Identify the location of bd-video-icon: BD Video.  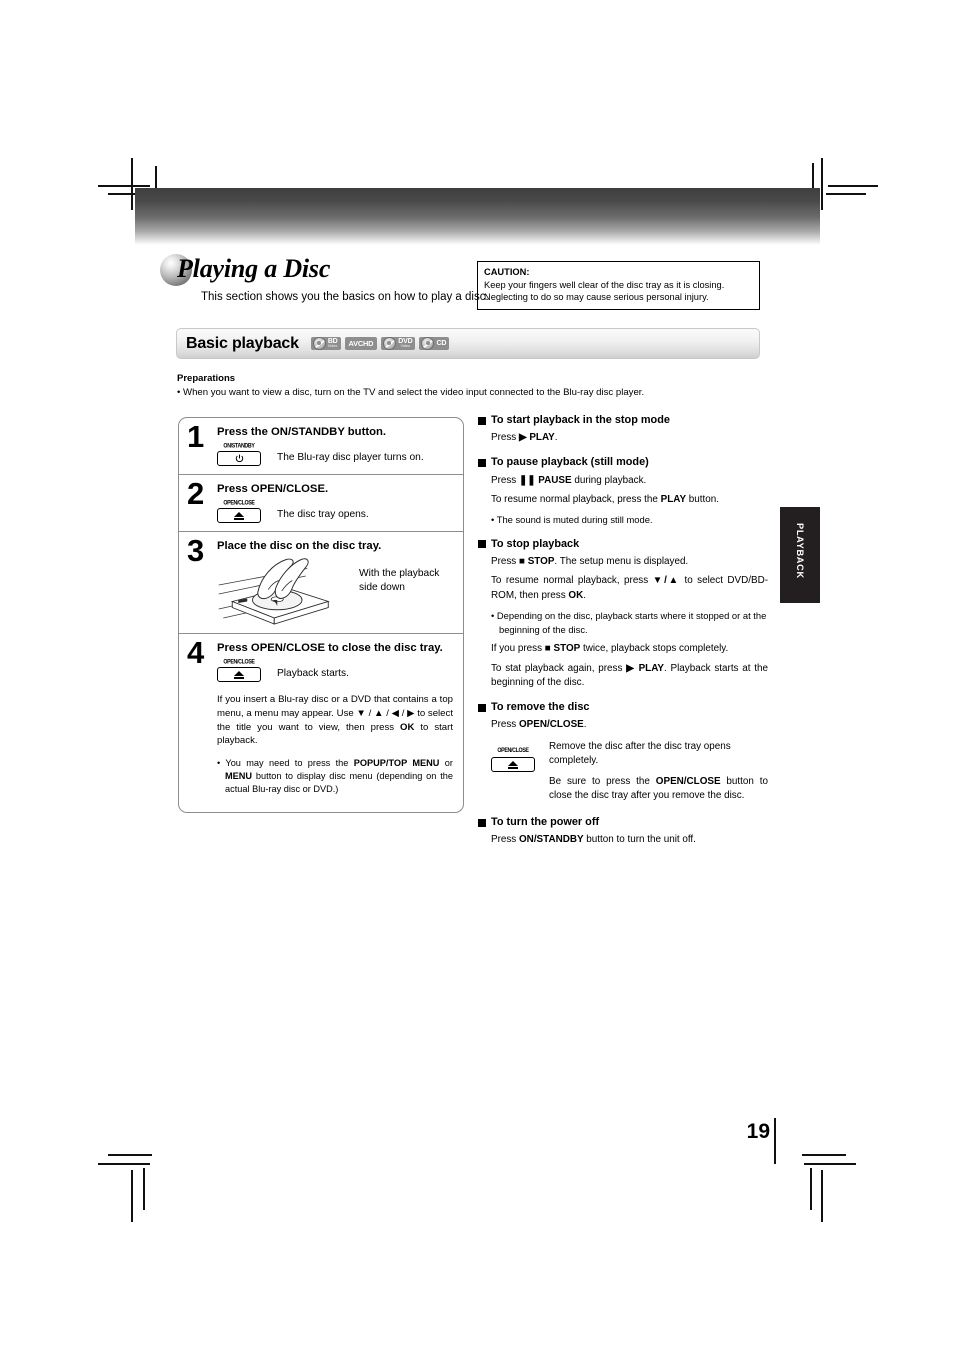
(325, 343).